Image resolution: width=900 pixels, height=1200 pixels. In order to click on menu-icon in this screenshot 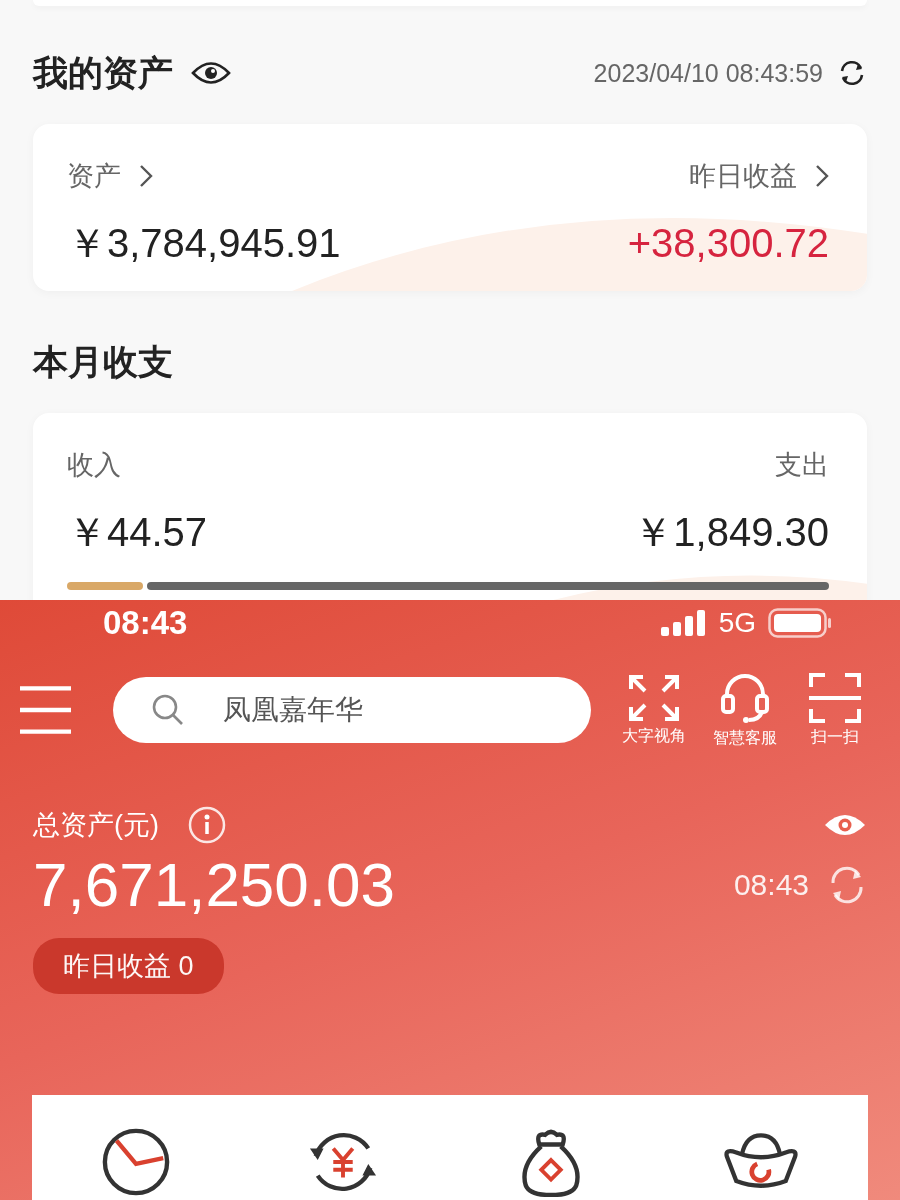, I will do `click(46, 710)`.